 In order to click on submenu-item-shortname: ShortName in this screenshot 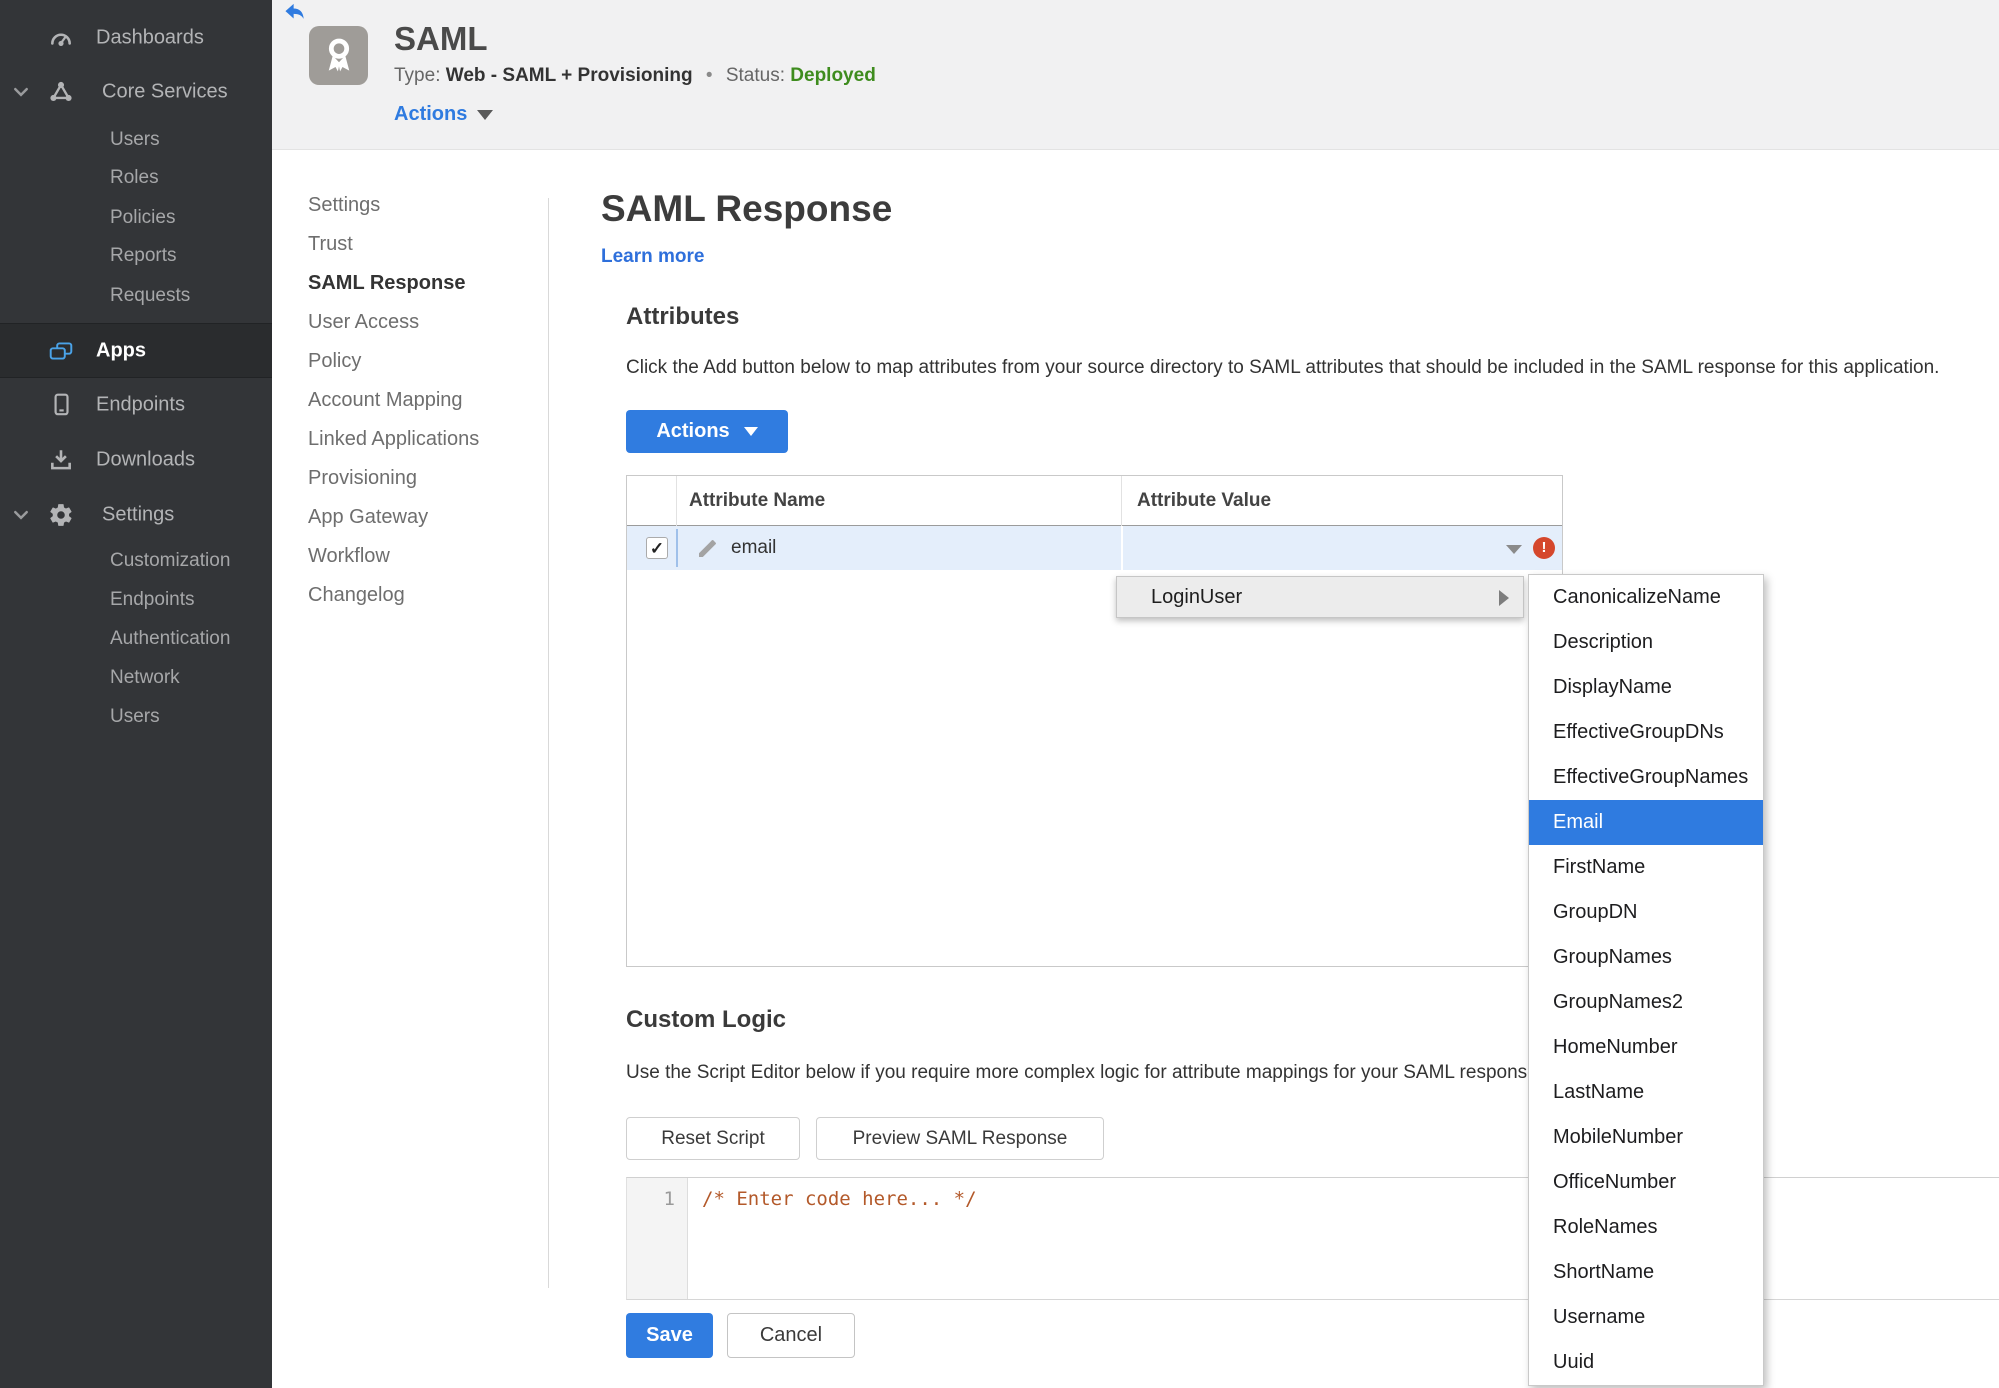, I will do `click(1646, 1272)`.